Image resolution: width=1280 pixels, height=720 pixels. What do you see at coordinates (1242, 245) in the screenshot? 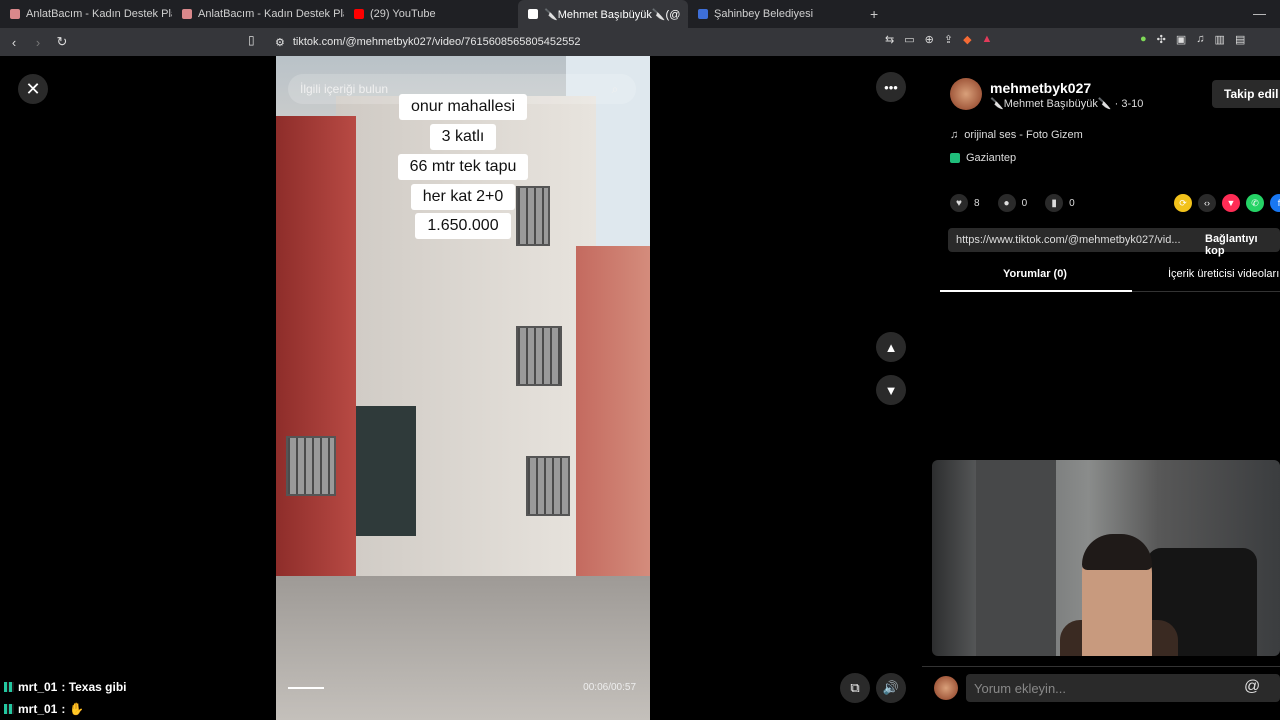
I see `copy-link-button: Bağlantıyı kop` at bounding box center [1242, 245].